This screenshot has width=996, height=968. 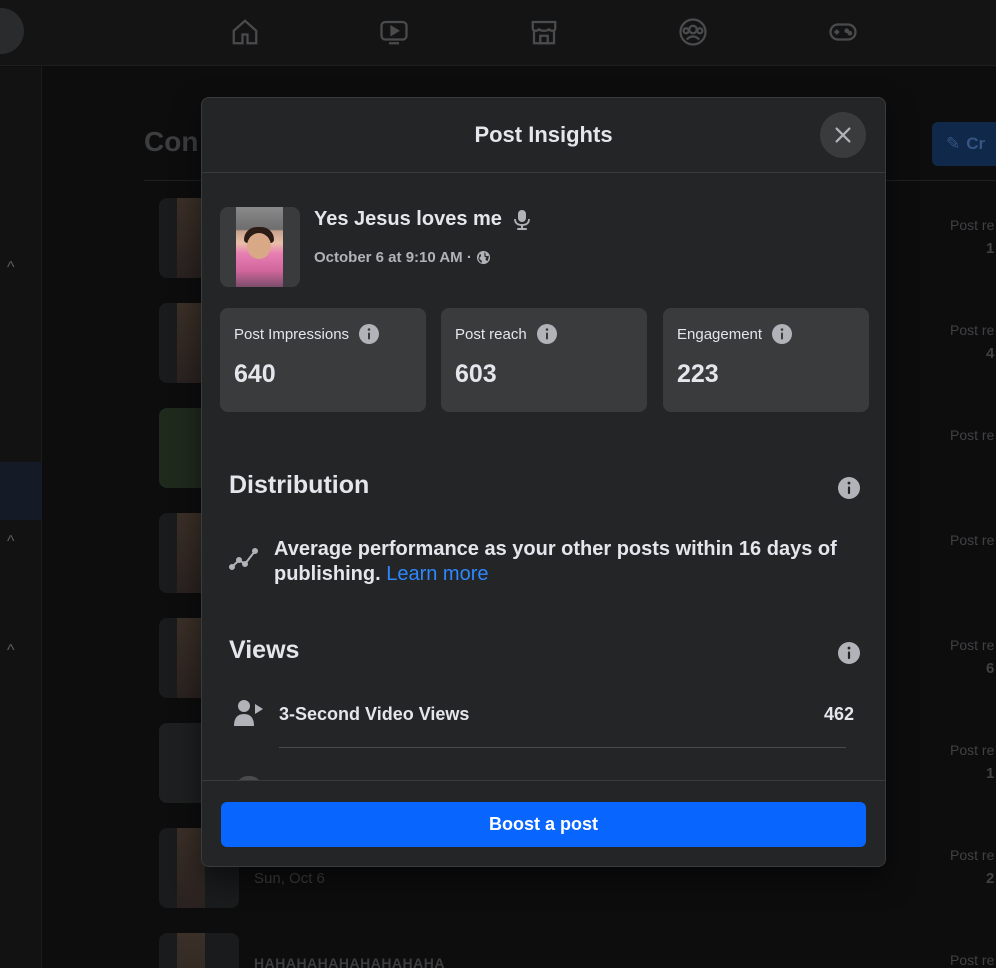 I want to click on dialog-footer: Boost a post, so click(x=543, y=823).